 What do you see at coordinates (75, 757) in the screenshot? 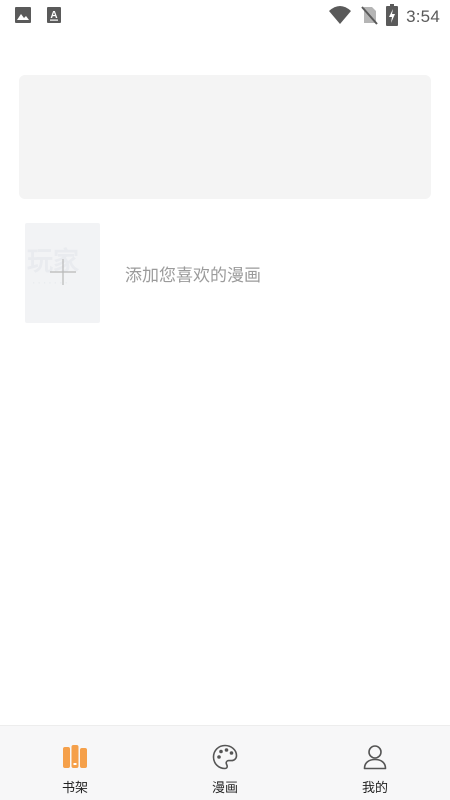
I see `bookshelf-icon` at bounding box center [75, 757].